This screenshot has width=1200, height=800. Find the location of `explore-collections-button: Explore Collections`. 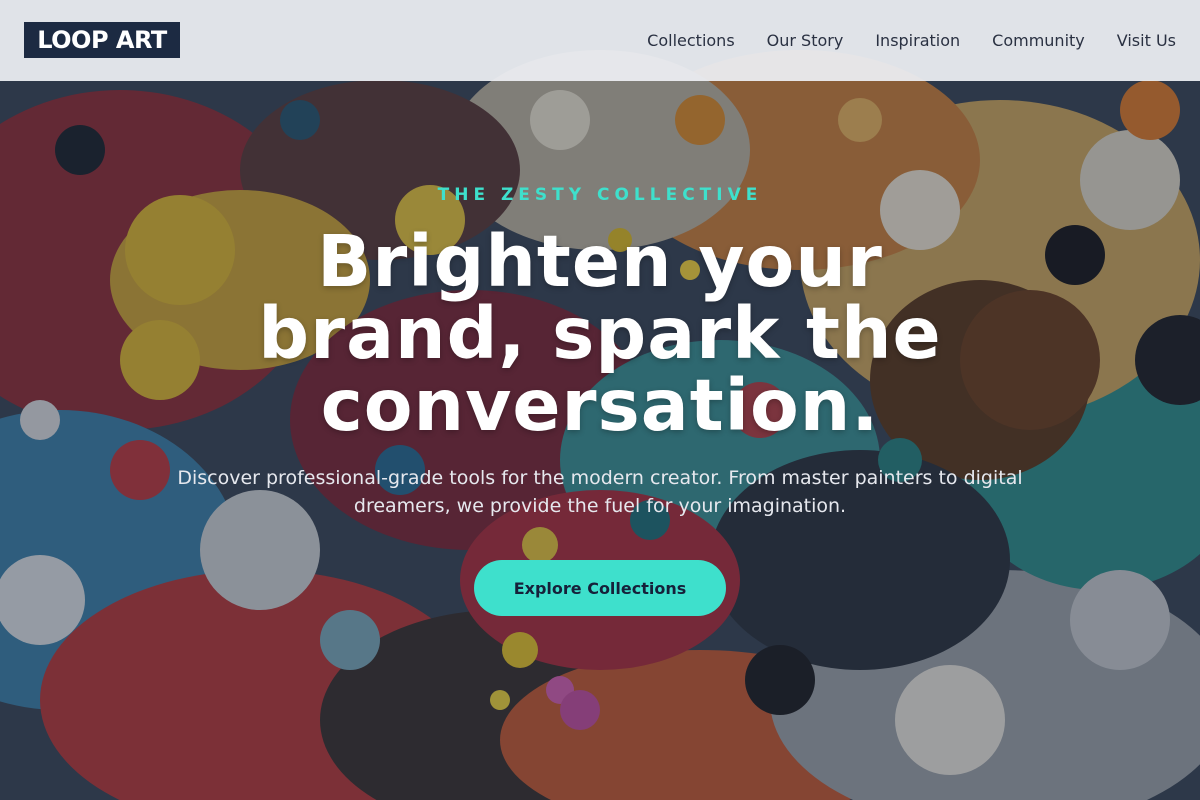

explore-collections-button: Explore Collections is located at coordinates (600, 588).